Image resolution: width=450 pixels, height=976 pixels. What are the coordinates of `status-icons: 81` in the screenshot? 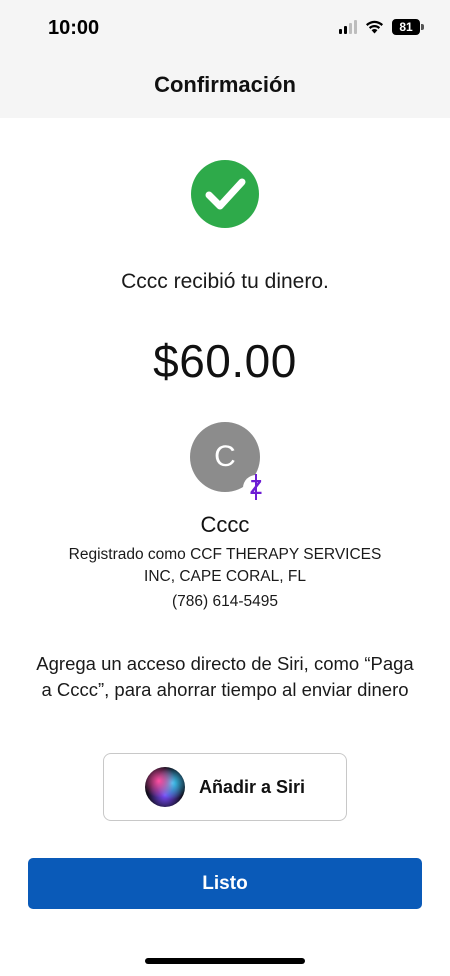 It's located at (381, 27).